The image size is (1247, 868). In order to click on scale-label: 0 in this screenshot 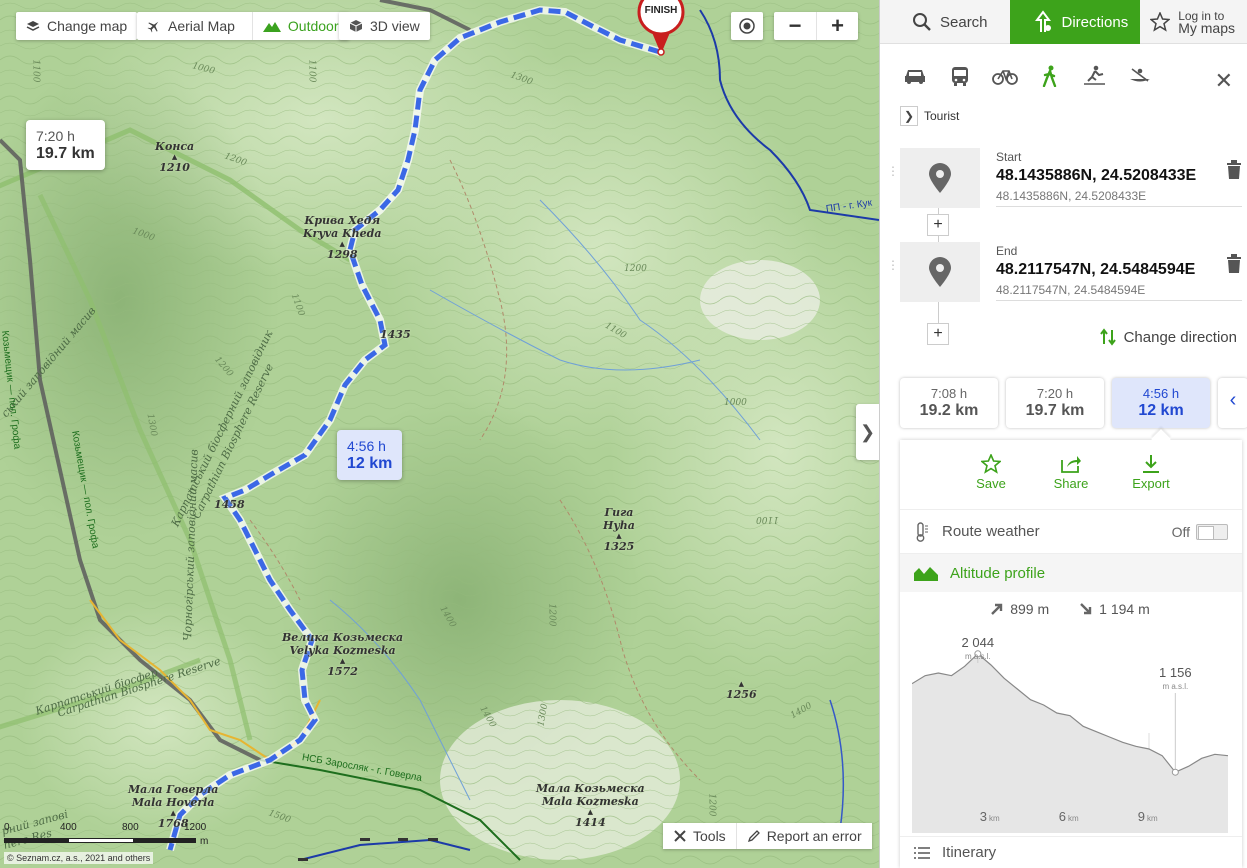, I will do `click(7, 827)`.